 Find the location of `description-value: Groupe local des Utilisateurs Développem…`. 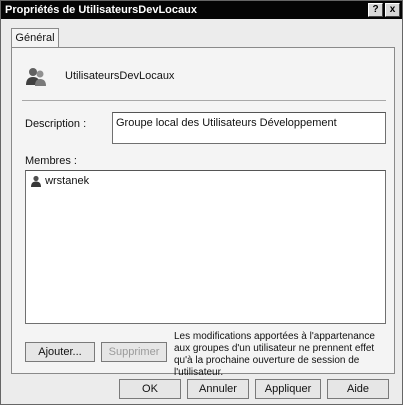

description-value: Groupe local des Utilisateurs Développem… is located at coordinates (226, 123).